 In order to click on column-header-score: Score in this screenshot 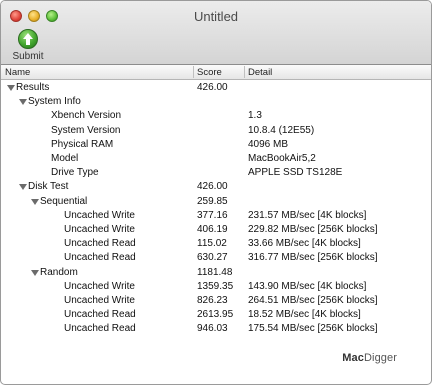, I will do `click(209, 72)`.